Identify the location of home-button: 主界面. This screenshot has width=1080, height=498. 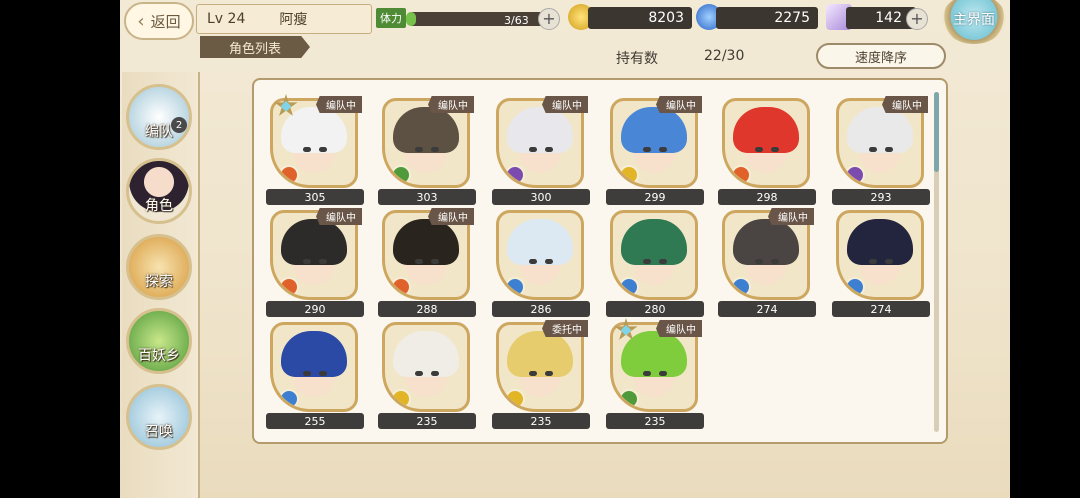
(974, 22).